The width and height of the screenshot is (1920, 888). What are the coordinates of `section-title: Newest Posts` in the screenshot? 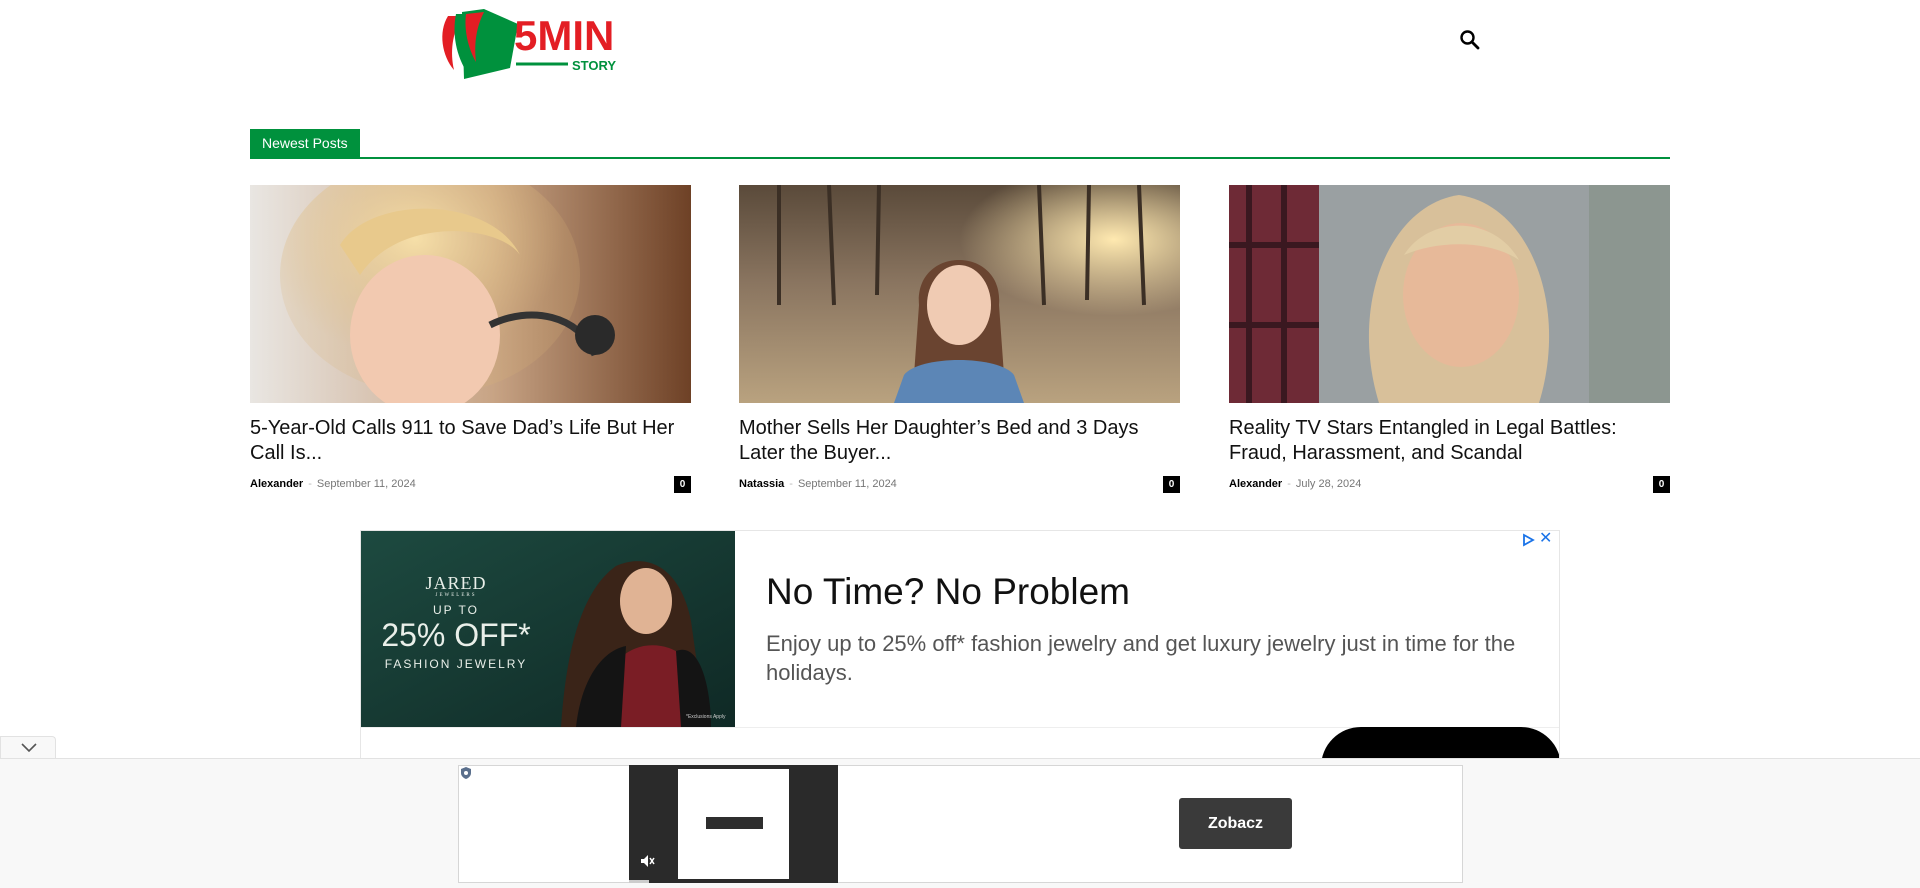 It's located at (305, 143).